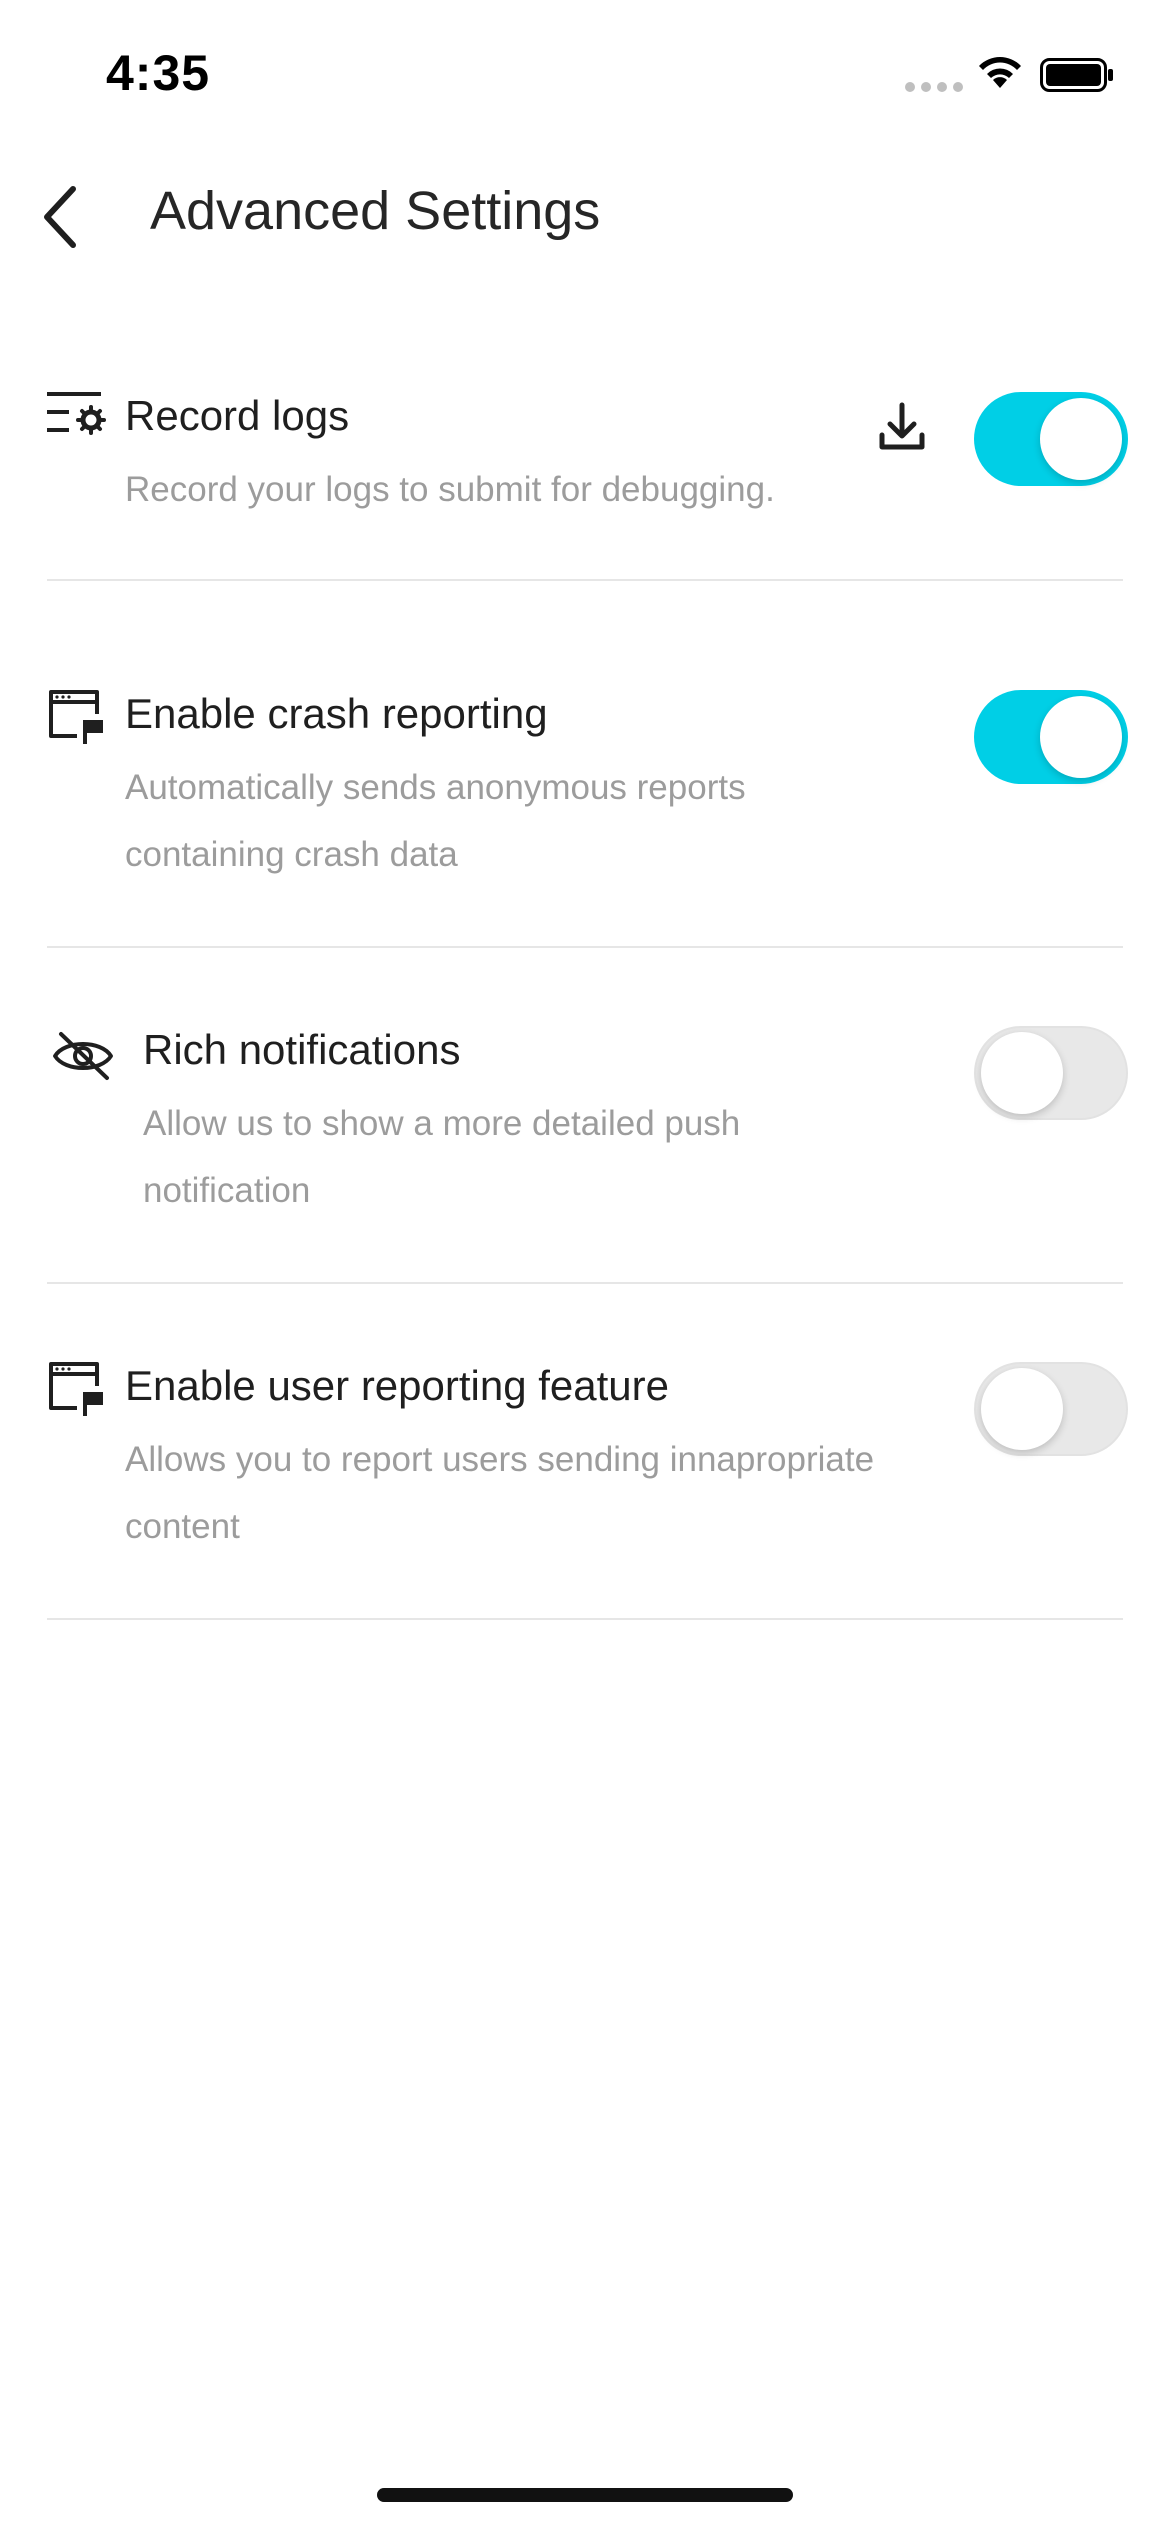 The width and height of the screenshot is (1170, 2532). What do you see at coordinates (336, 713) in the screenshot?
I see `setting-title: Enable crash reporting` at bounding box center [336, 713].